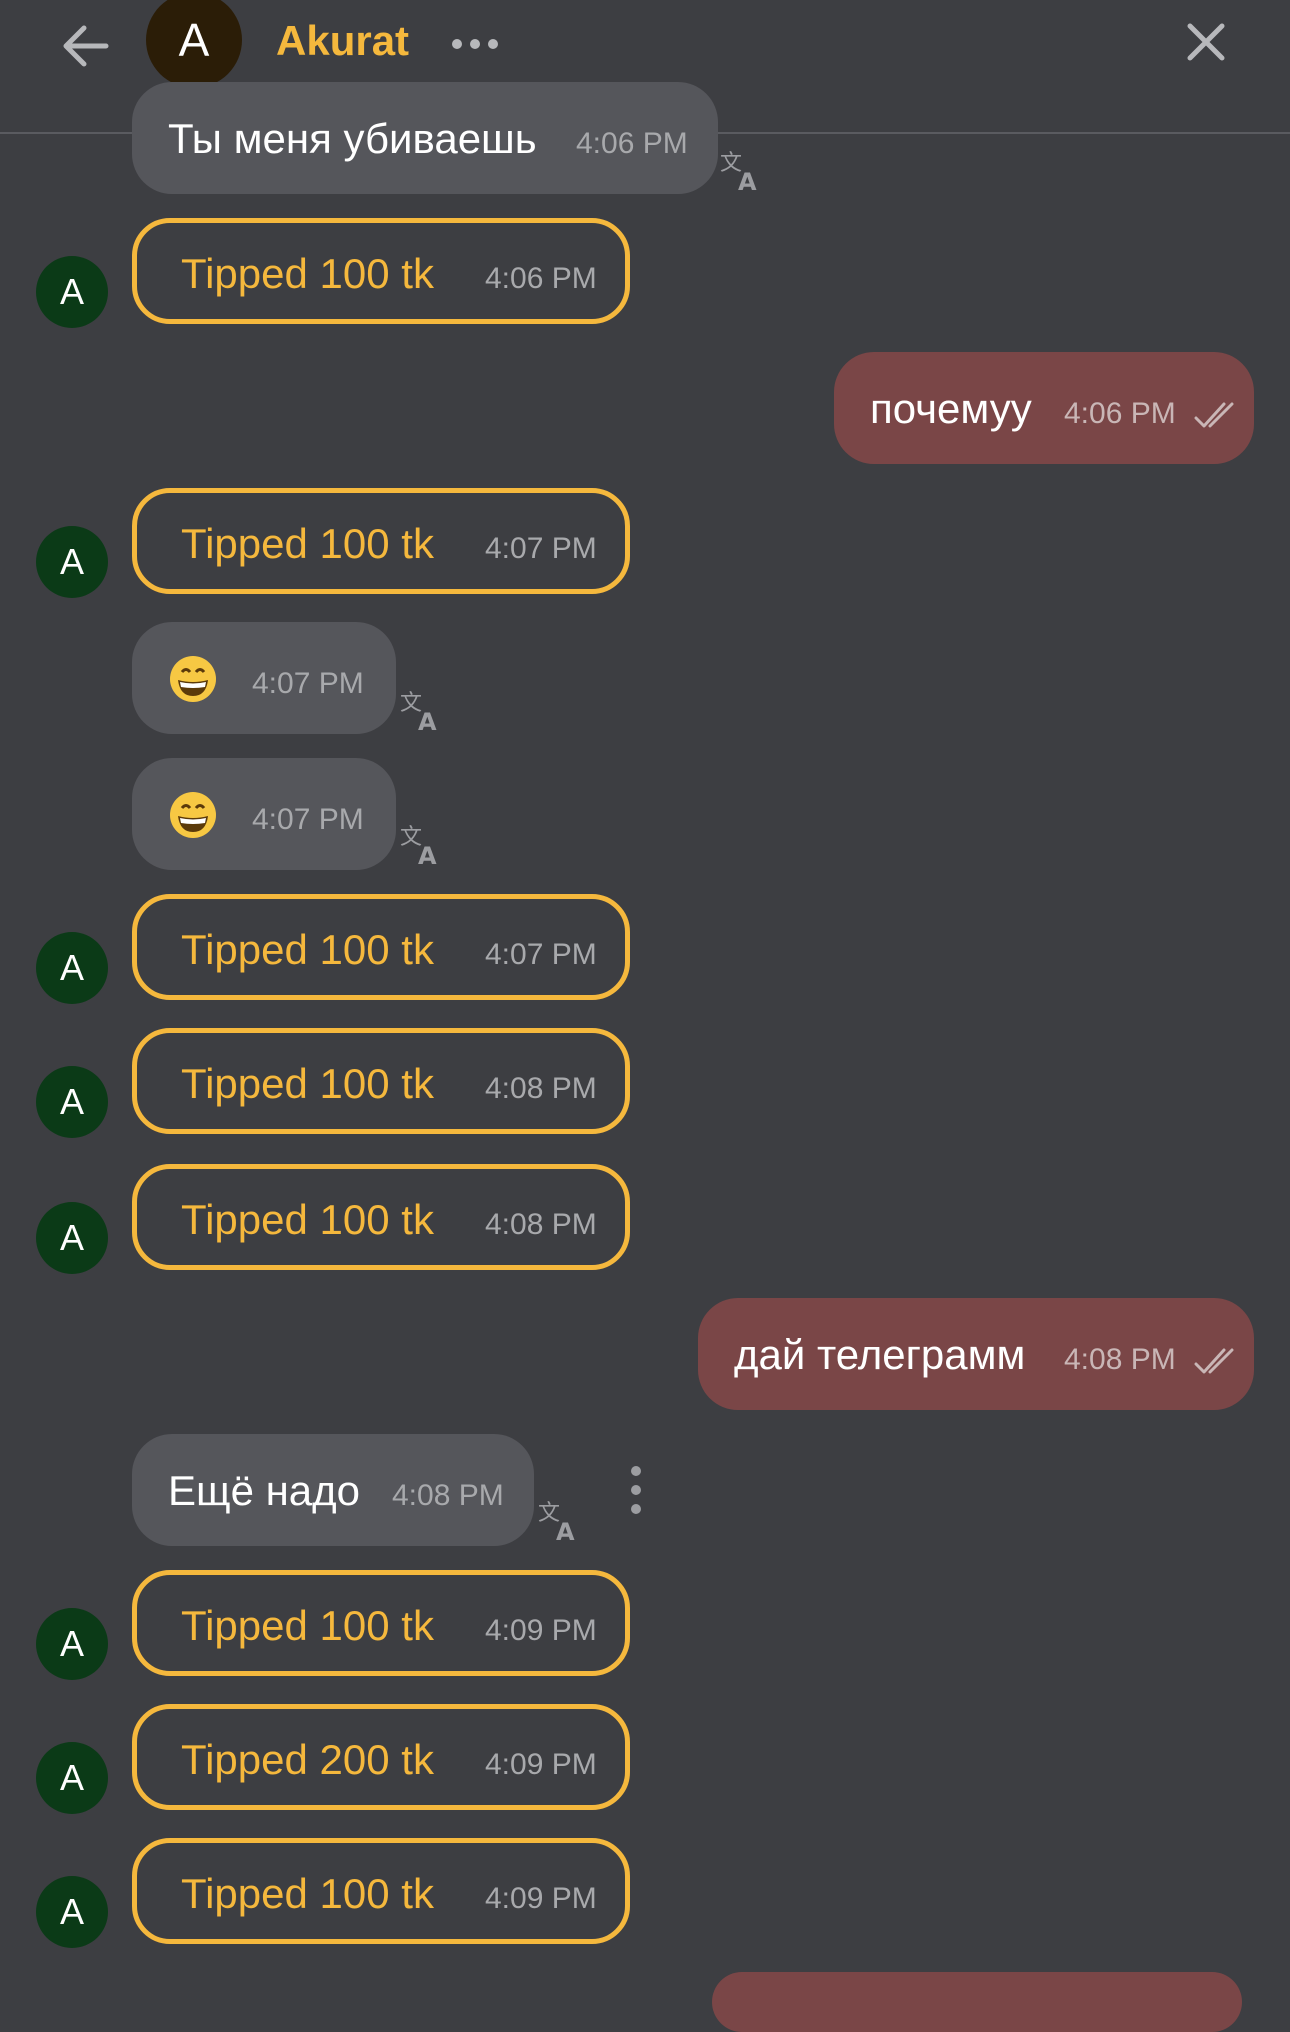 The width and height of the screenshot is (1290, 2032). I want to click on contact-avatar: A, so click(194, 44).